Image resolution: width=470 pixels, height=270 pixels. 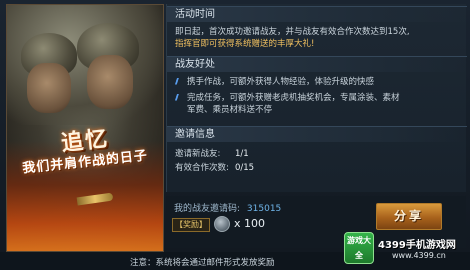 What do you see at coordinates (317, 14) in the screenshot?
I see `activity-time-heading: 活动时间` at bounding box center [317, 14].